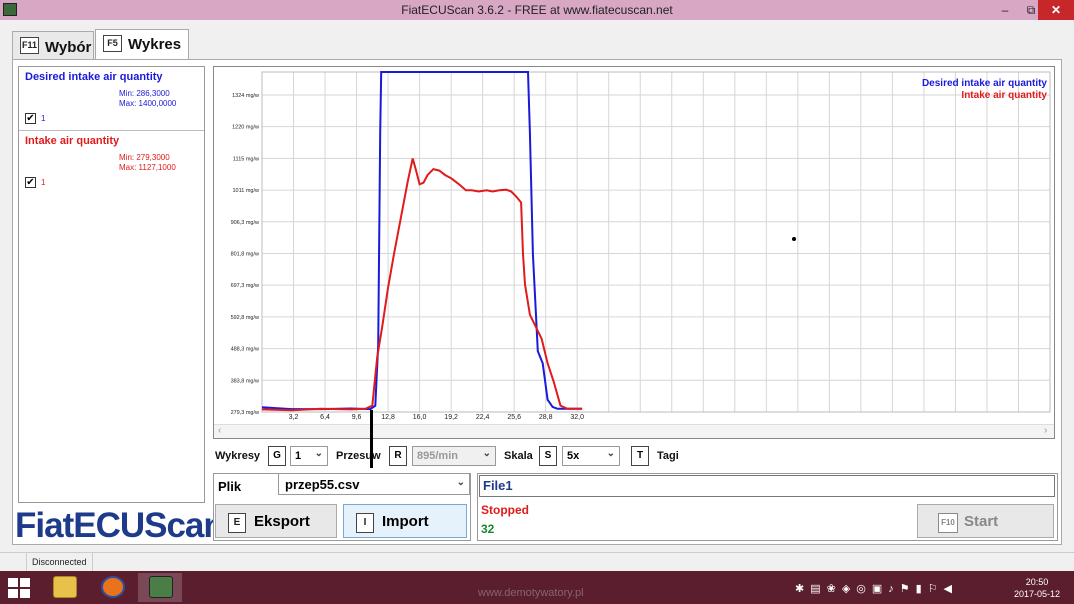 This screenshot has height=604, width=1074. What do you see at coordinates (238, 456) in the screenshot?
I see `wykresy-label: Wykresy` at bounding box center [238, 456].